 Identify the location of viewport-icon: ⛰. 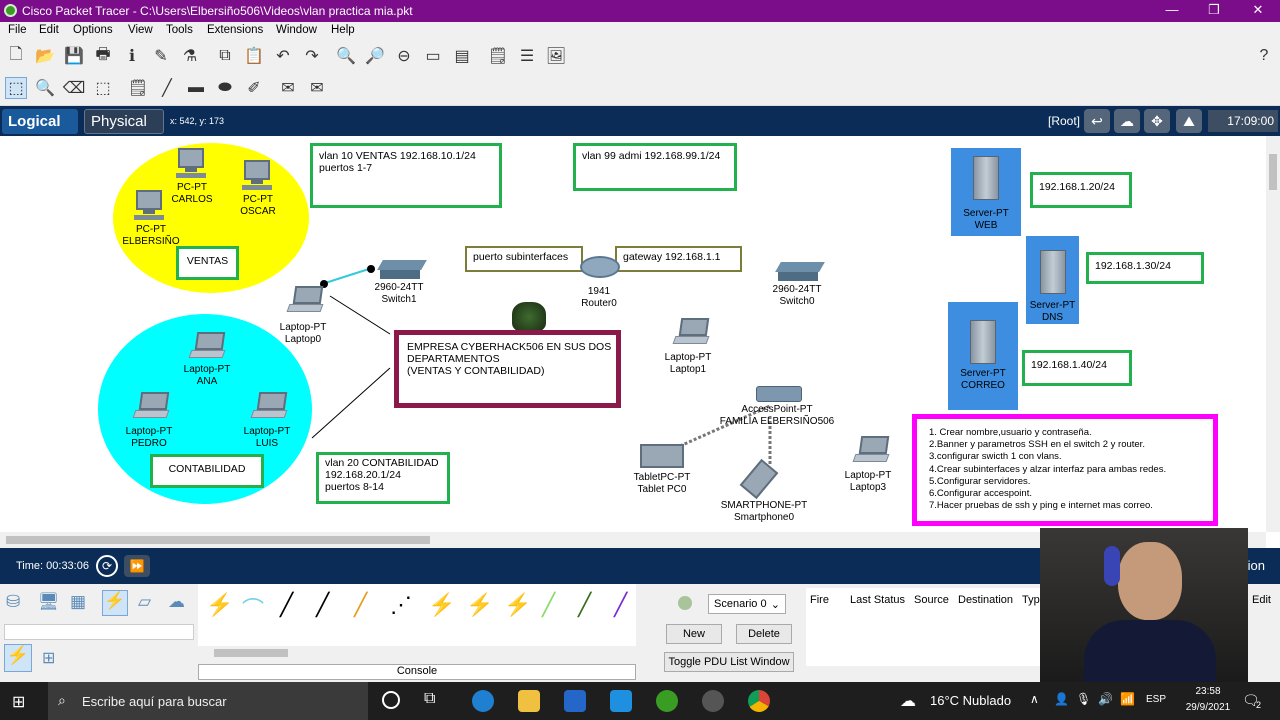
(1189, 121).